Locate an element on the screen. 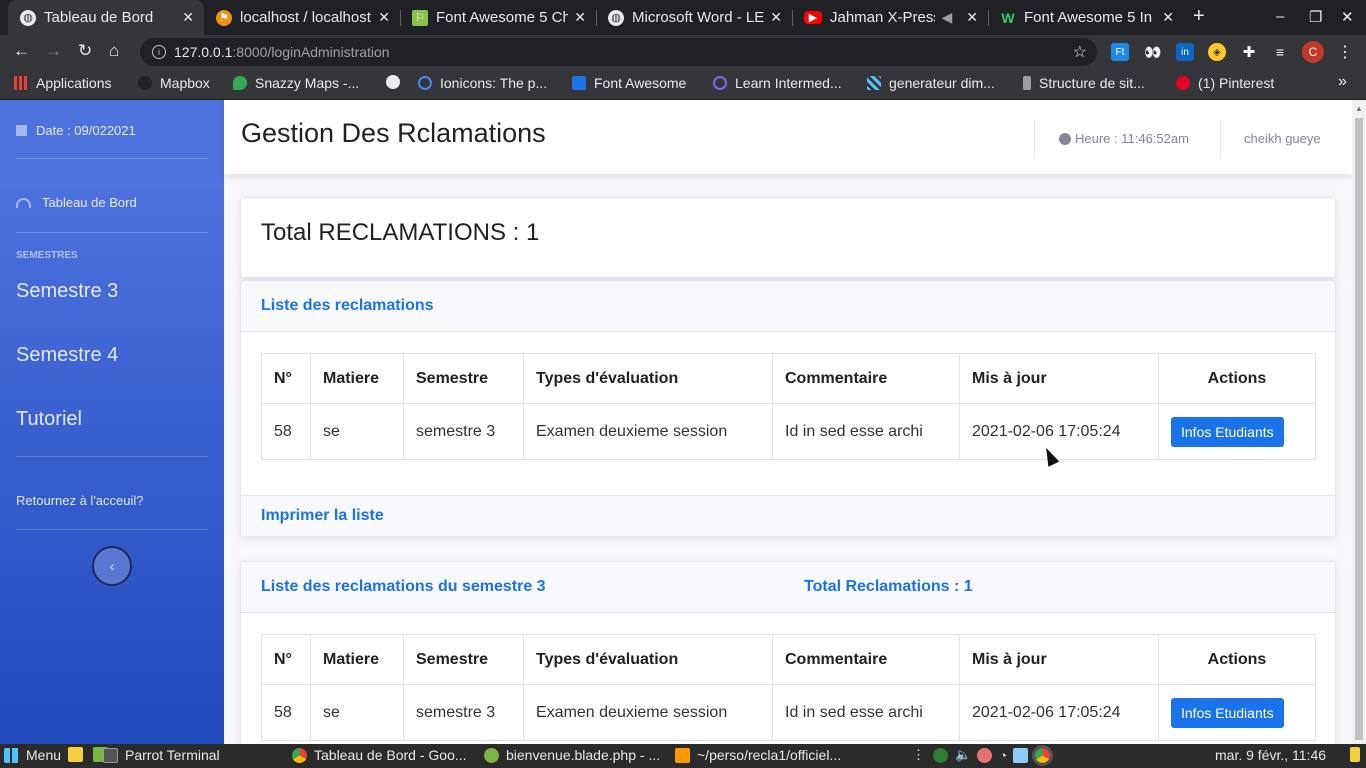 The image size is (1366, 768). extension-compass-icon: ◈ is located at coordinates (1217, 52).